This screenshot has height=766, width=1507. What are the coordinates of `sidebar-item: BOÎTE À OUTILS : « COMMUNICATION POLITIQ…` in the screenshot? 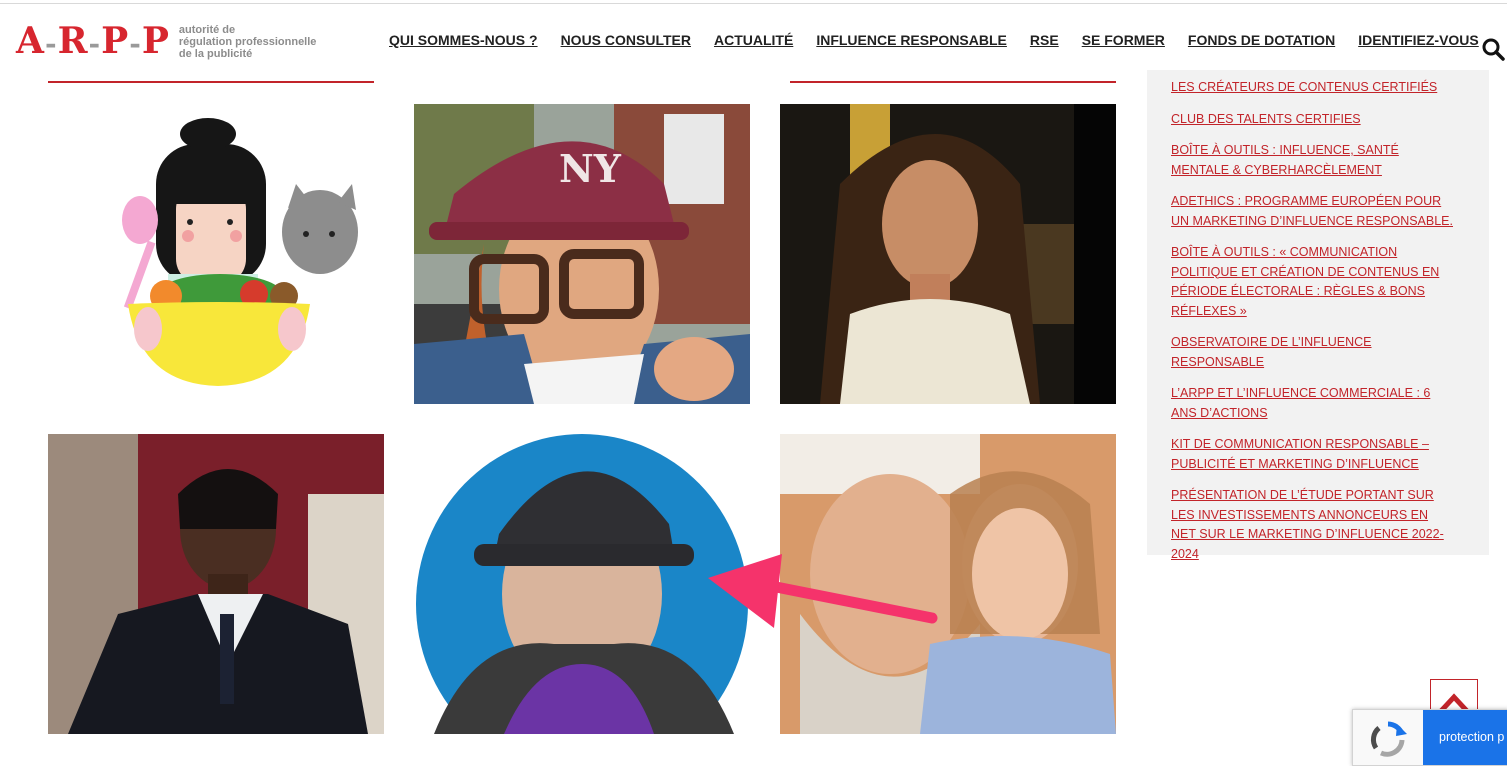 It's located at (1313, 282).